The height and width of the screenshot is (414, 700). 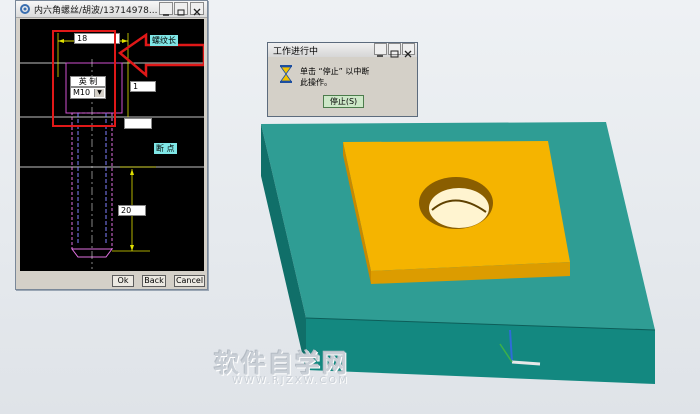 I want to click on break-point-label: 断 点, so click(x=165, y=148).